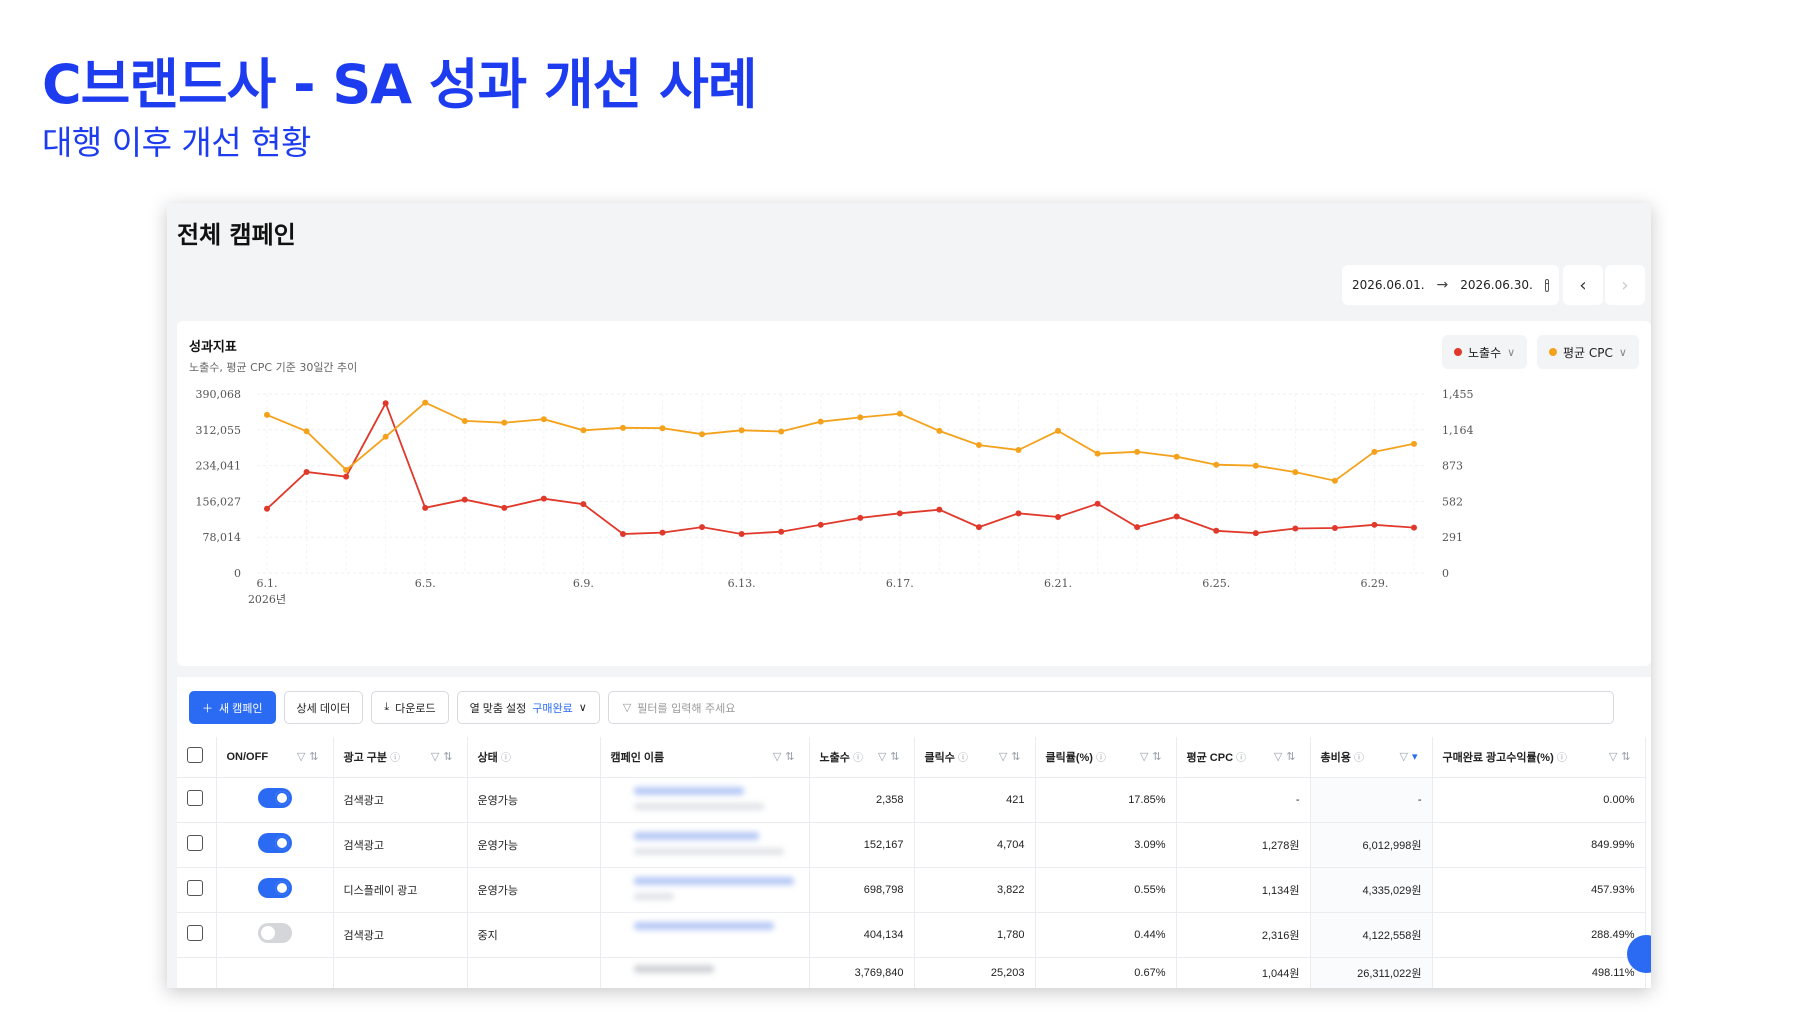  Describe the element at coordinates (1450, 285) in the screenshot. I see `date-range-picker: 2026.06.01. → 2026.06.30.` at that location.